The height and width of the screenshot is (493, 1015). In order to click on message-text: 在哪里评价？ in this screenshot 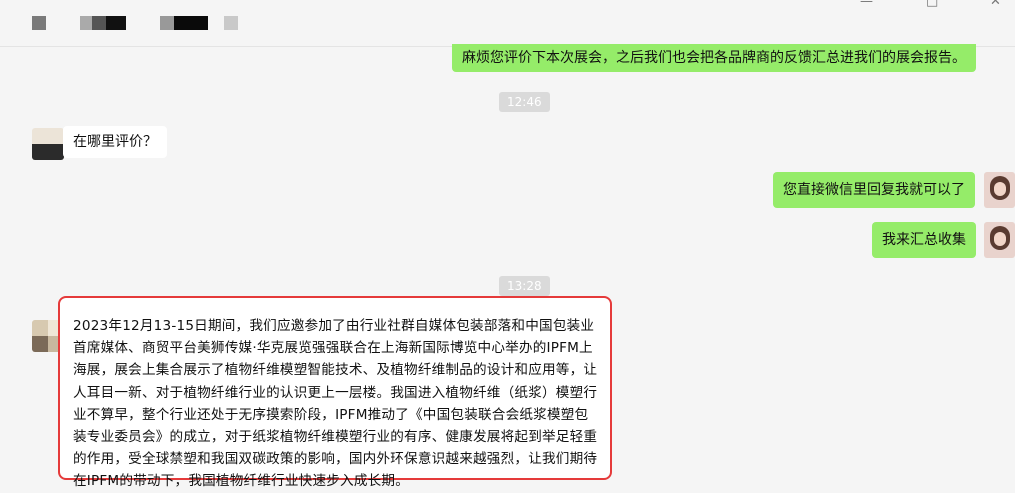, I will do `click(115, 142)`.